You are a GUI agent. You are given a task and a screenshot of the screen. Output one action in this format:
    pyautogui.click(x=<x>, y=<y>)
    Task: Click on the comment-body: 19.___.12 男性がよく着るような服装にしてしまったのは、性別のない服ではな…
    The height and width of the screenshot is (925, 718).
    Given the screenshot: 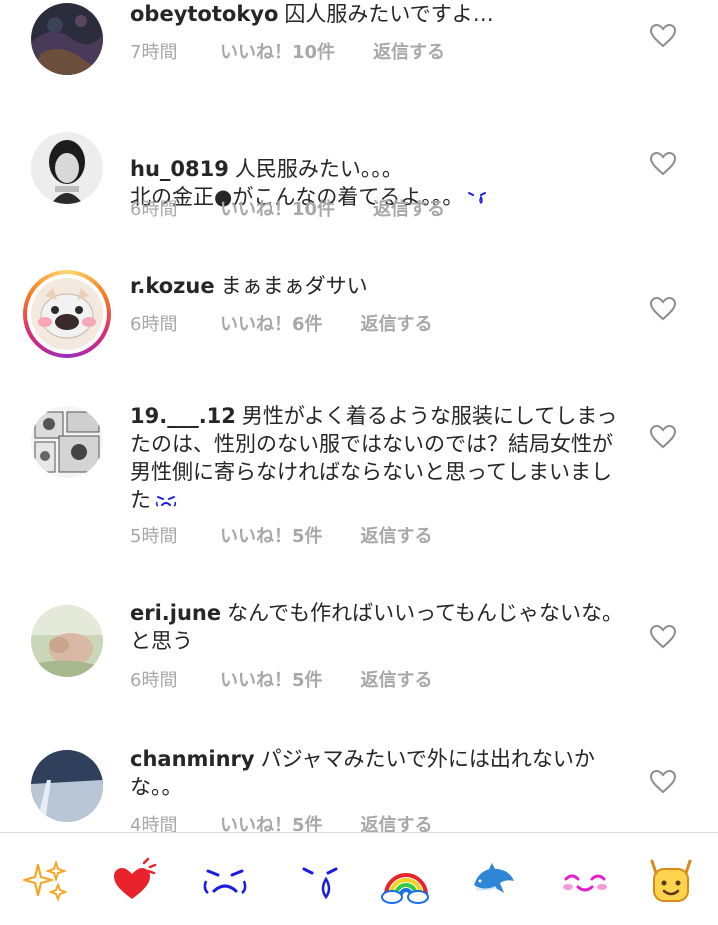 What is the action you would take?
    pyautogui.click(x=380, y=458)
    